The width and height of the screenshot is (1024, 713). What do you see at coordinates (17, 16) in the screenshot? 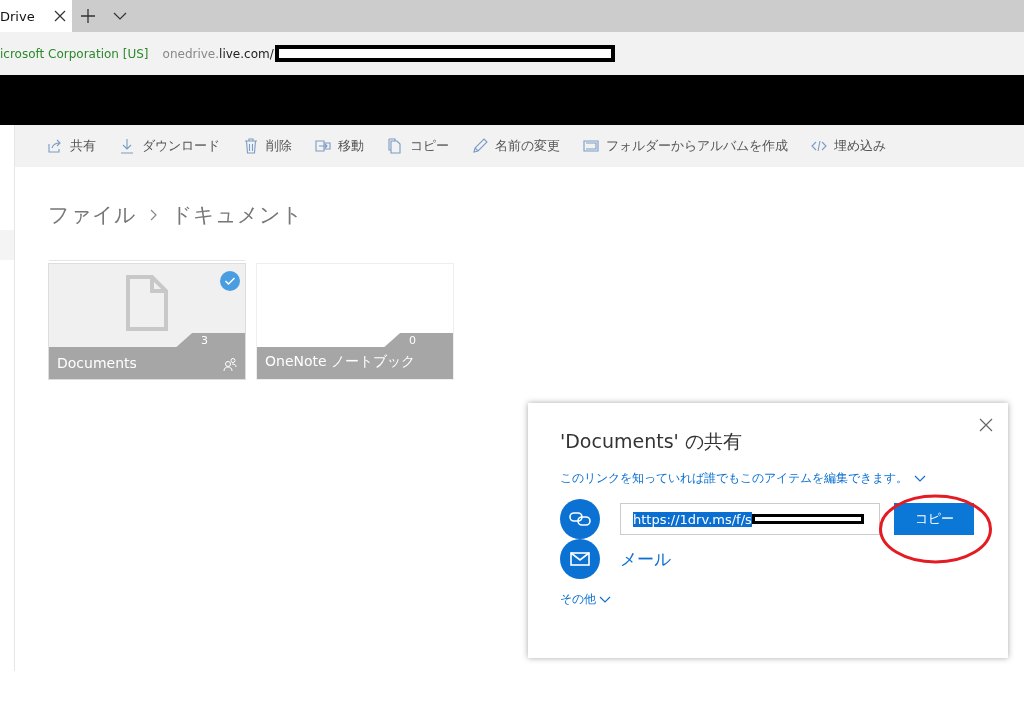
I see `tab-title: Drive` at bounding box center [17, 16].